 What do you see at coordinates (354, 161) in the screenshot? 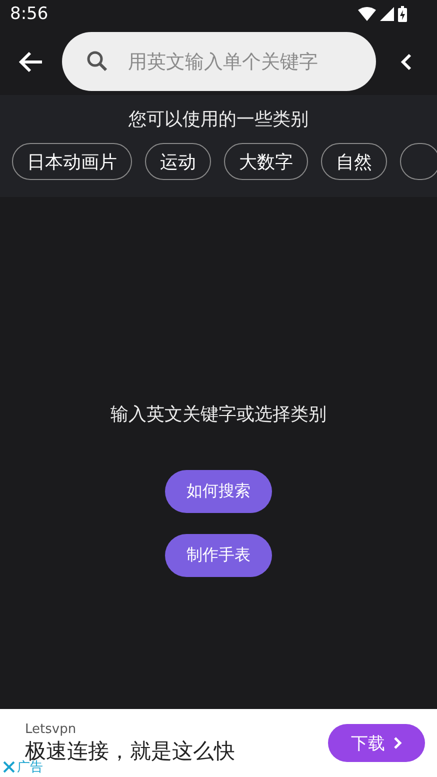
I see `category-chip: 自然` at bounding box center [354, 161].